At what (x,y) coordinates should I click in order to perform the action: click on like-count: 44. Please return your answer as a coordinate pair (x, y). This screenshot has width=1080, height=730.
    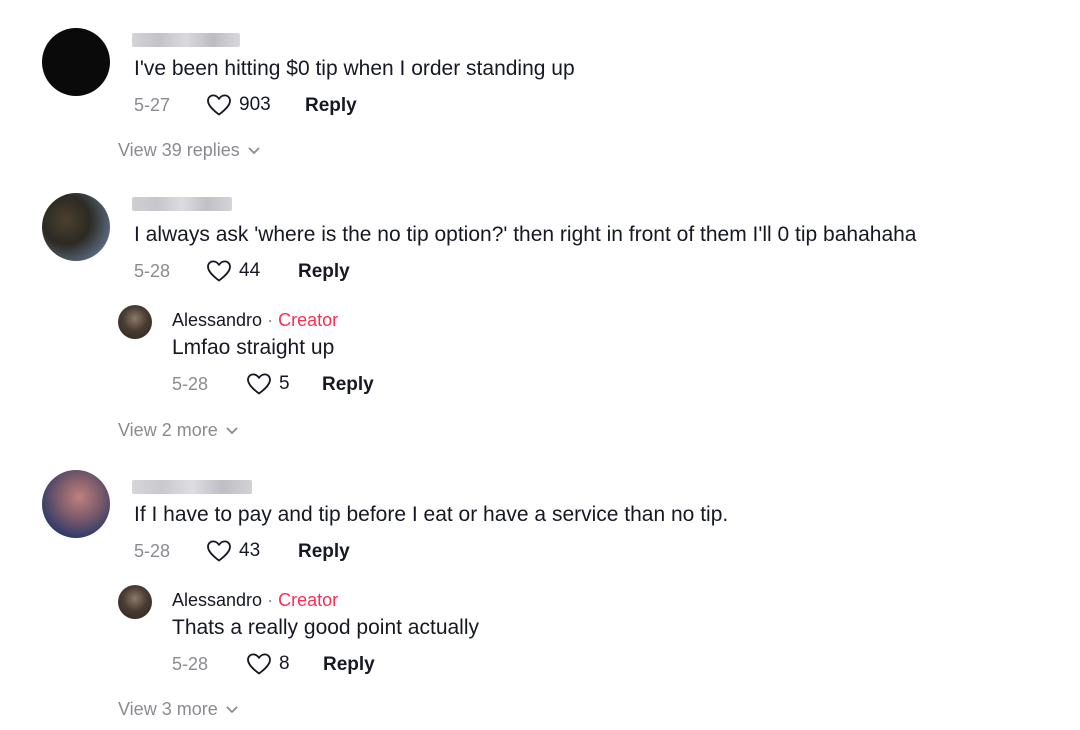
    Looking at the image, I should click on (250, 270).